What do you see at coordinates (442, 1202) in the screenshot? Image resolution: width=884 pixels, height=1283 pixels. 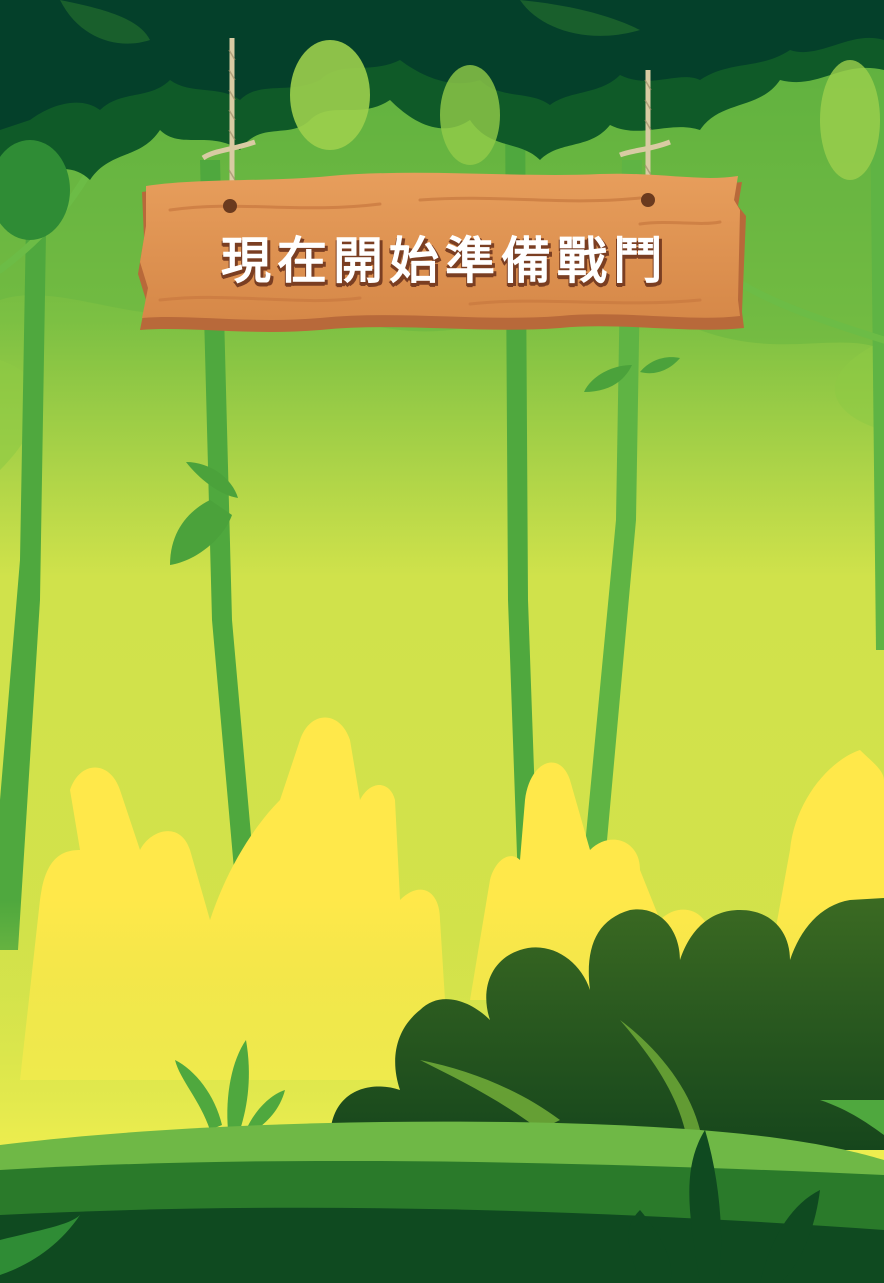 I see `ground` at bounding box center [442, 1202].